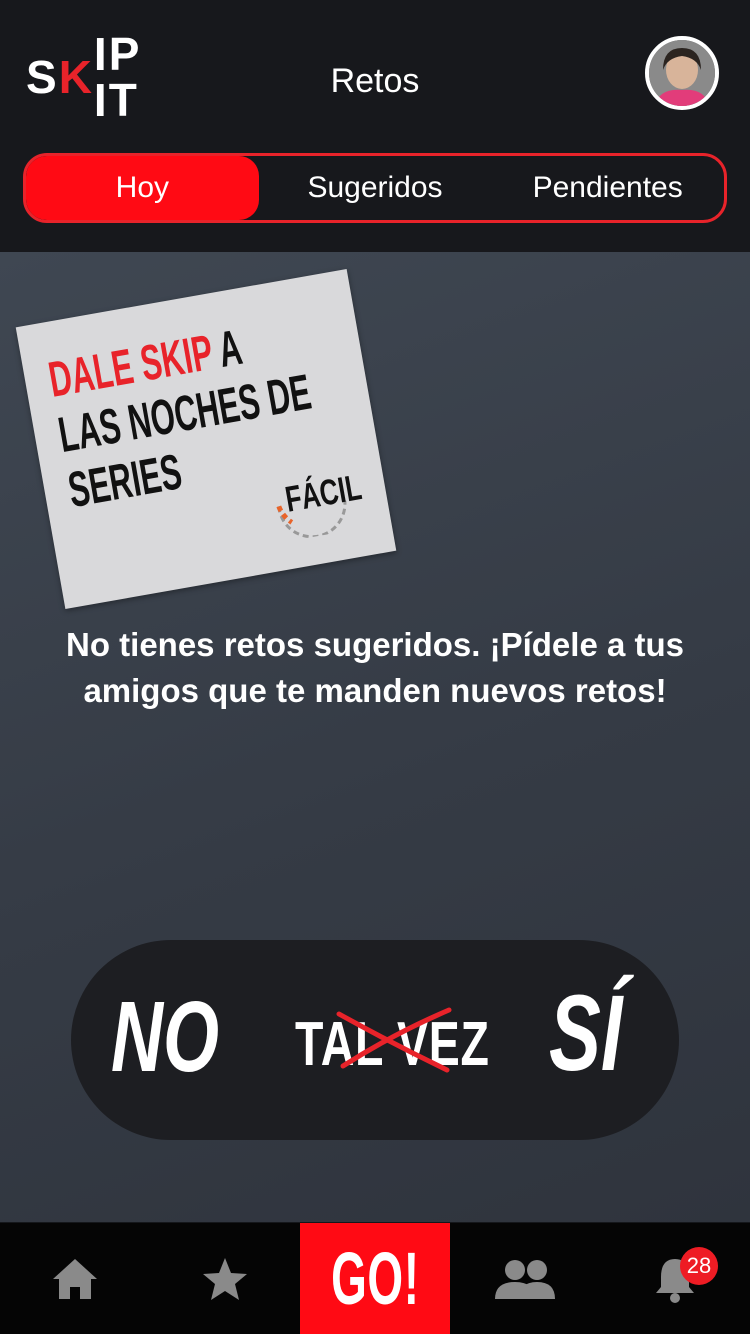 The width and height of the screenshot is (750, 1334). I want to click on choice-bar: NO TAL VEZ SÍ, so click(375, 1040).